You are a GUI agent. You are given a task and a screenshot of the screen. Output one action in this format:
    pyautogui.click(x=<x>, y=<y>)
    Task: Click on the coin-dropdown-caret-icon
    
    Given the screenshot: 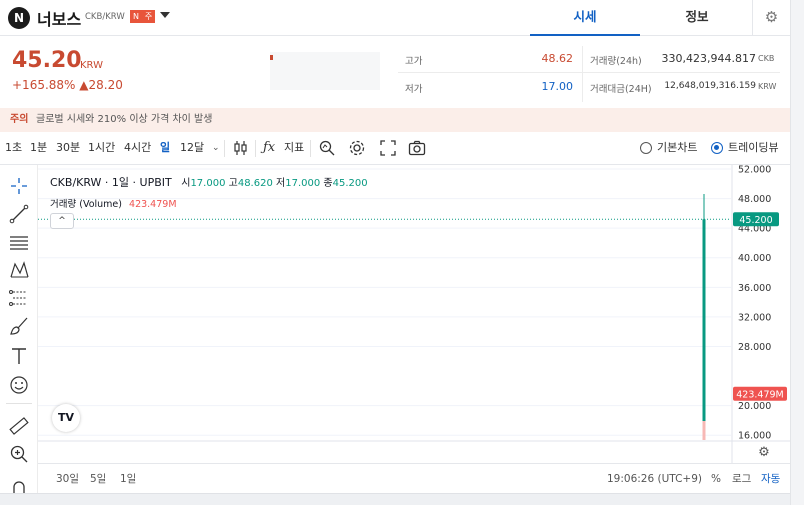 What is the action you would take?
    pyautogui.click(x=165, y=15)
    